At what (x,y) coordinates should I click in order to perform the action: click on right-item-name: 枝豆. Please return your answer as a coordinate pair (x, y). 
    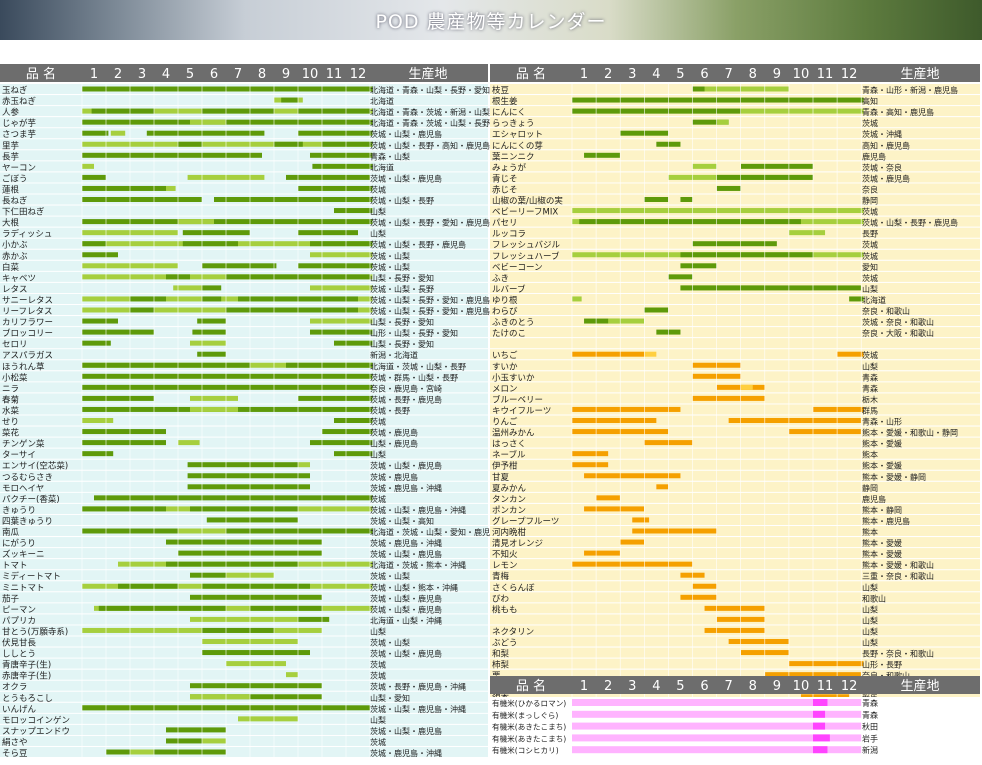
    Looking at the image, I should click on (500, 90).